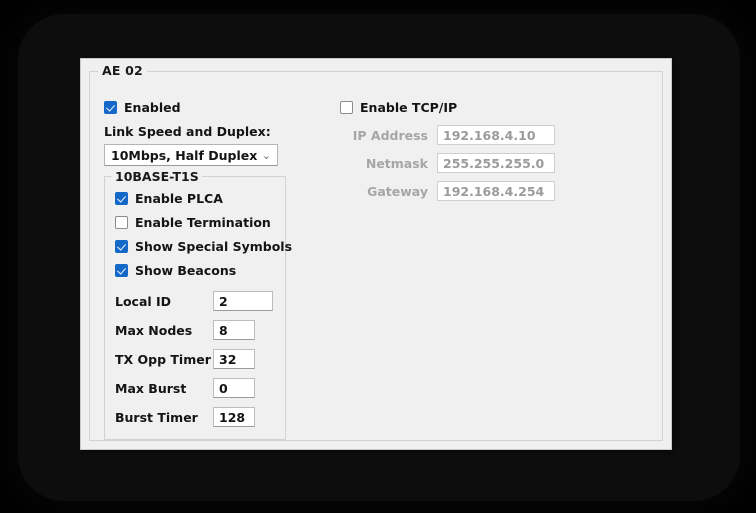  I want to click on termination-checkbox-row: Enable Termination, so click(195, 222).